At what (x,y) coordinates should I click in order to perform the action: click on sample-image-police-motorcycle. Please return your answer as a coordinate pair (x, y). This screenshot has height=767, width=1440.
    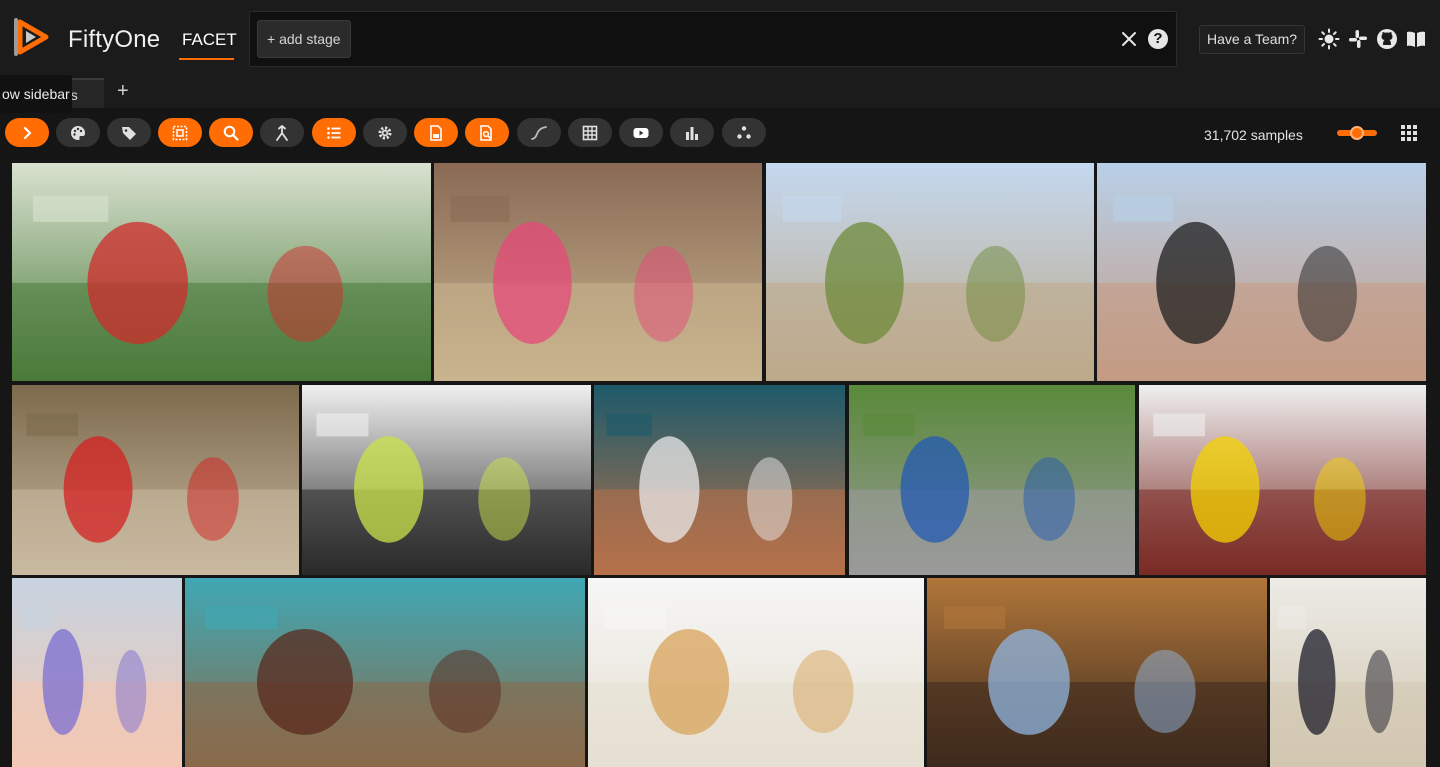
    Looking at the image, I should click on (992, 480).